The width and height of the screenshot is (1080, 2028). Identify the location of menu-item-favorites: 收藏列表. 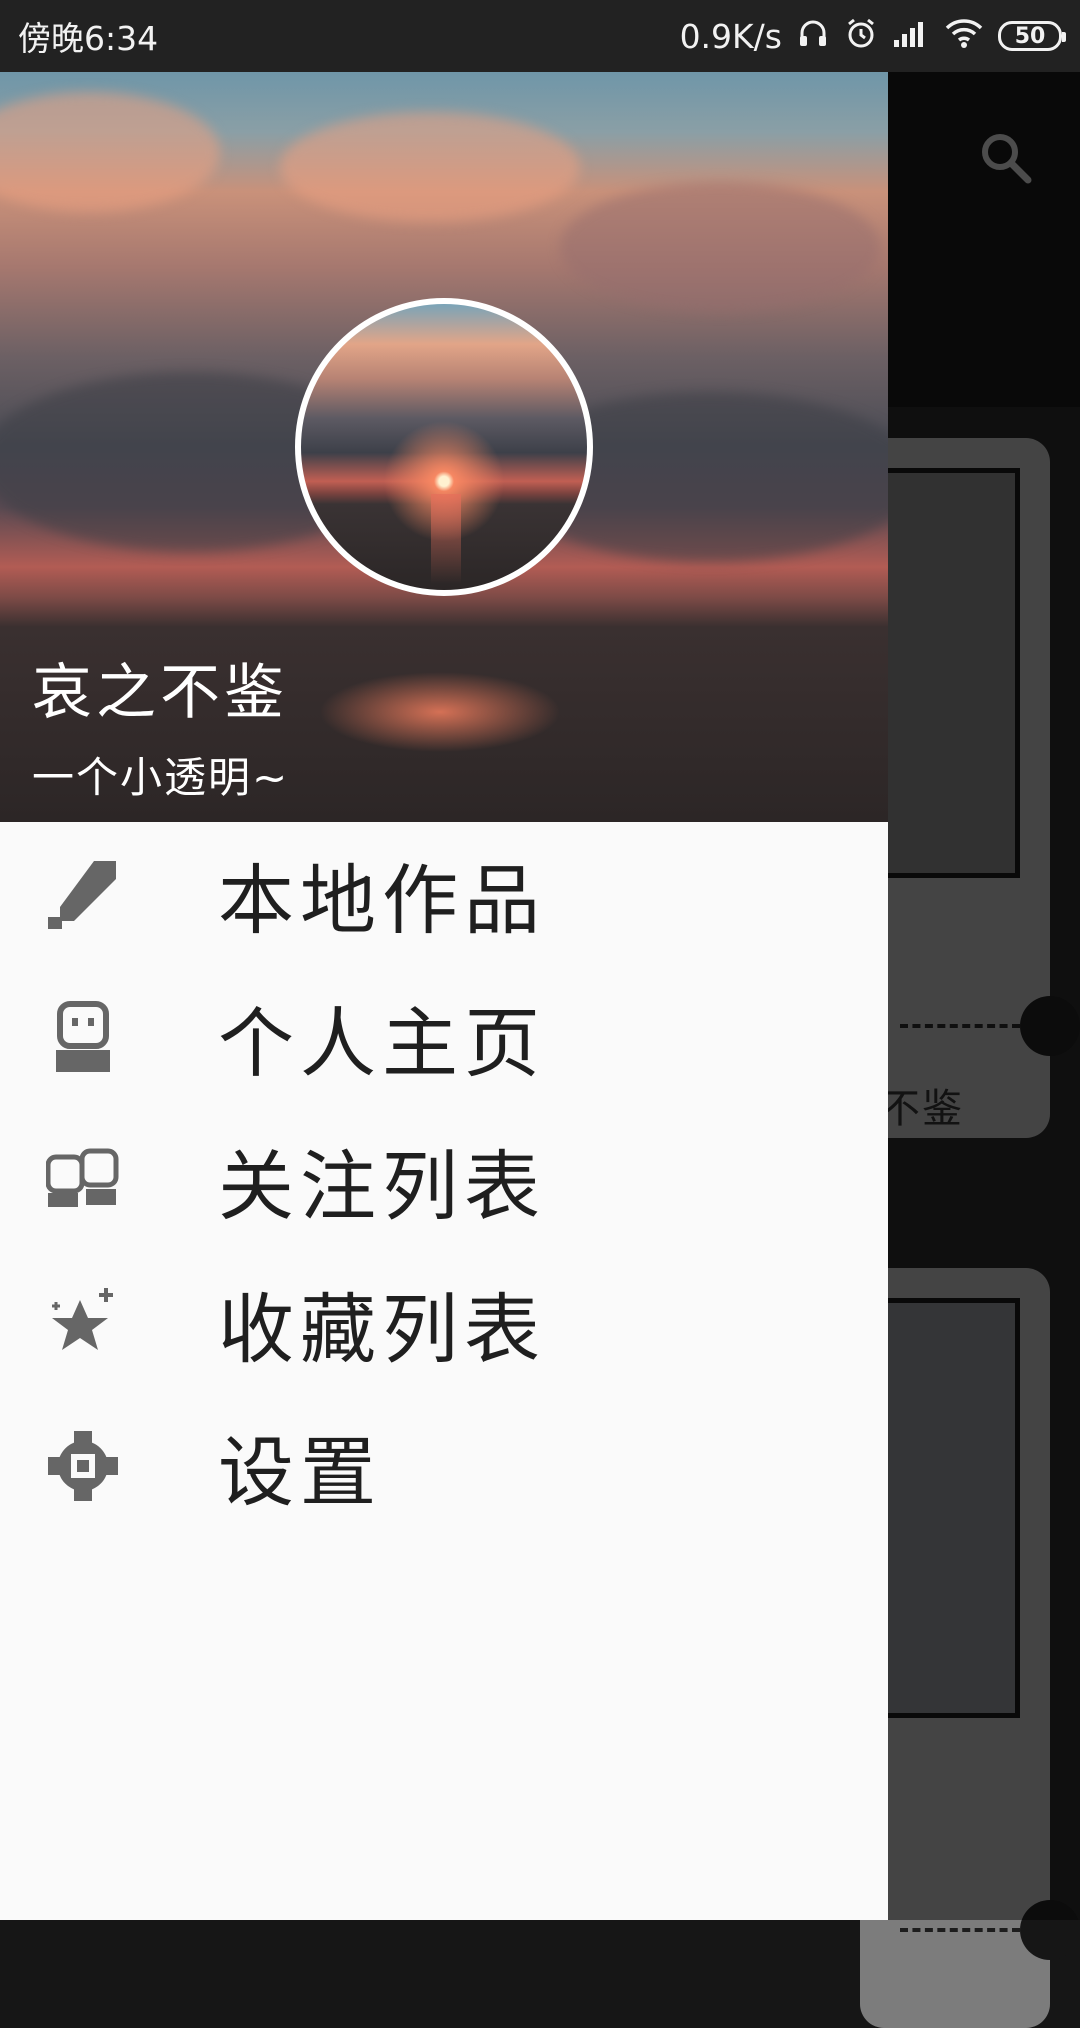
(444, 1322).